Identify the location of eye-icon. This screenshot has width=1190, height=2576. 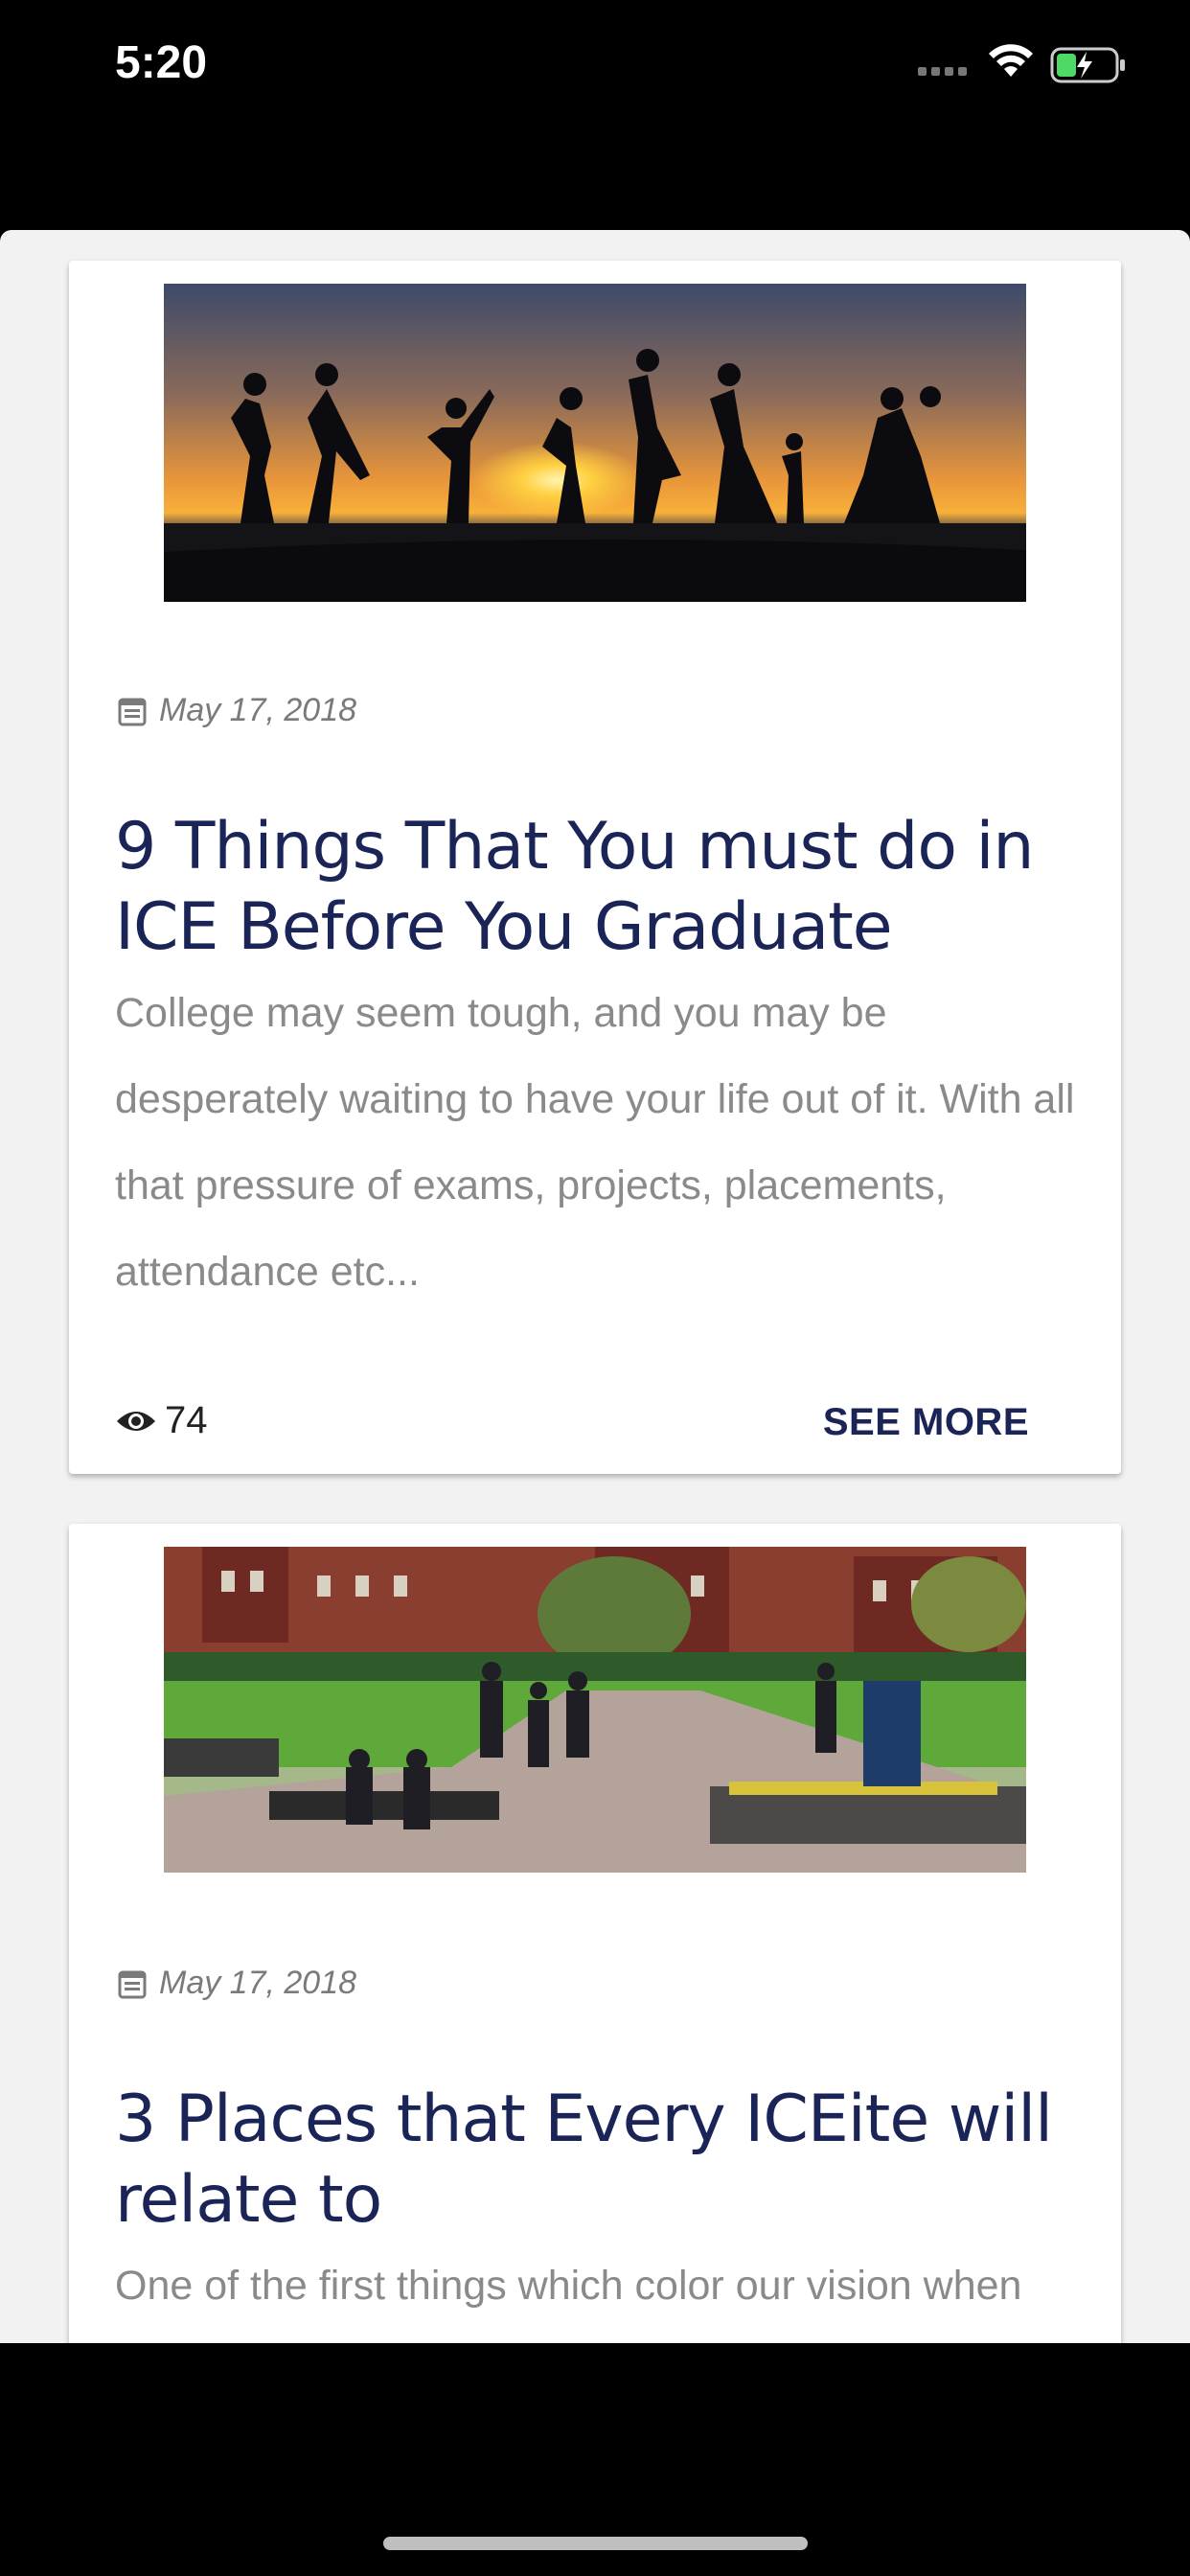
(136, 1421).